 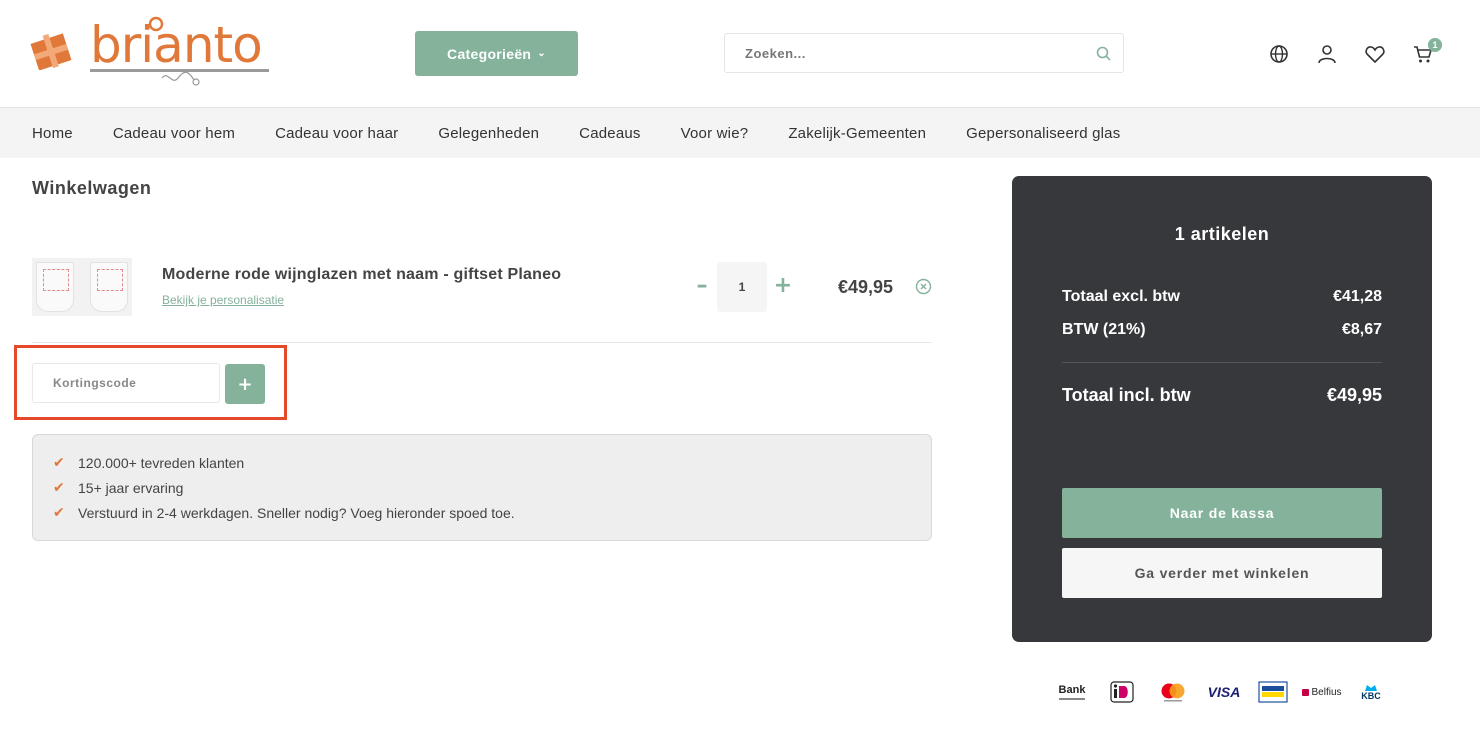 What do you see at coordinates (866, 287) in the screenshot?
I see `item-price: €49,95` at bounding box center [866, 287].